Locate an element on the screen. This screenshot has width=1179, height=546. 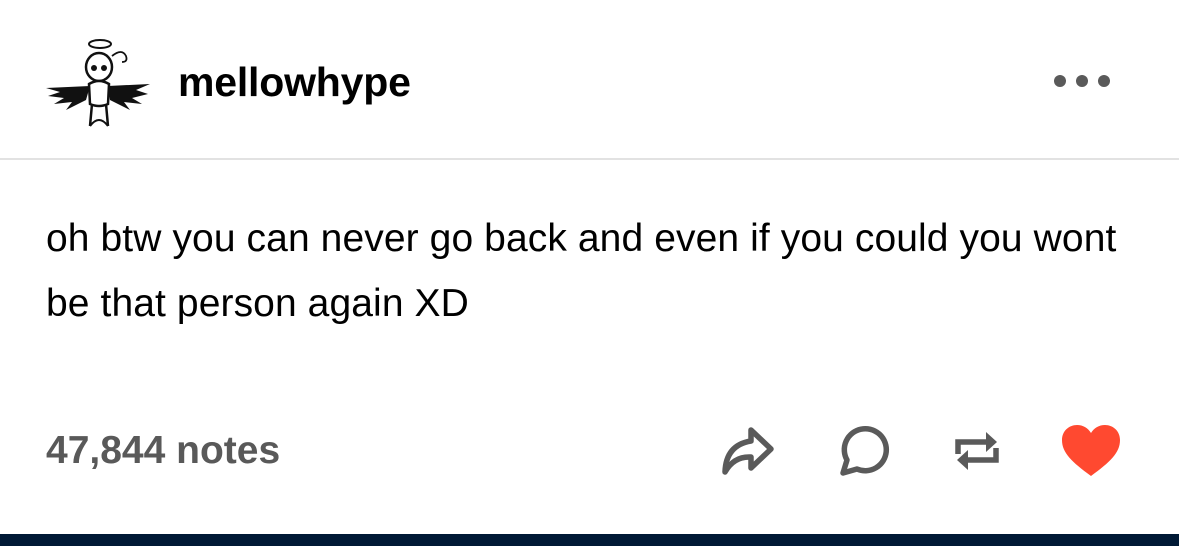
angel-avatar-icon is located at coordinates (98, 83).